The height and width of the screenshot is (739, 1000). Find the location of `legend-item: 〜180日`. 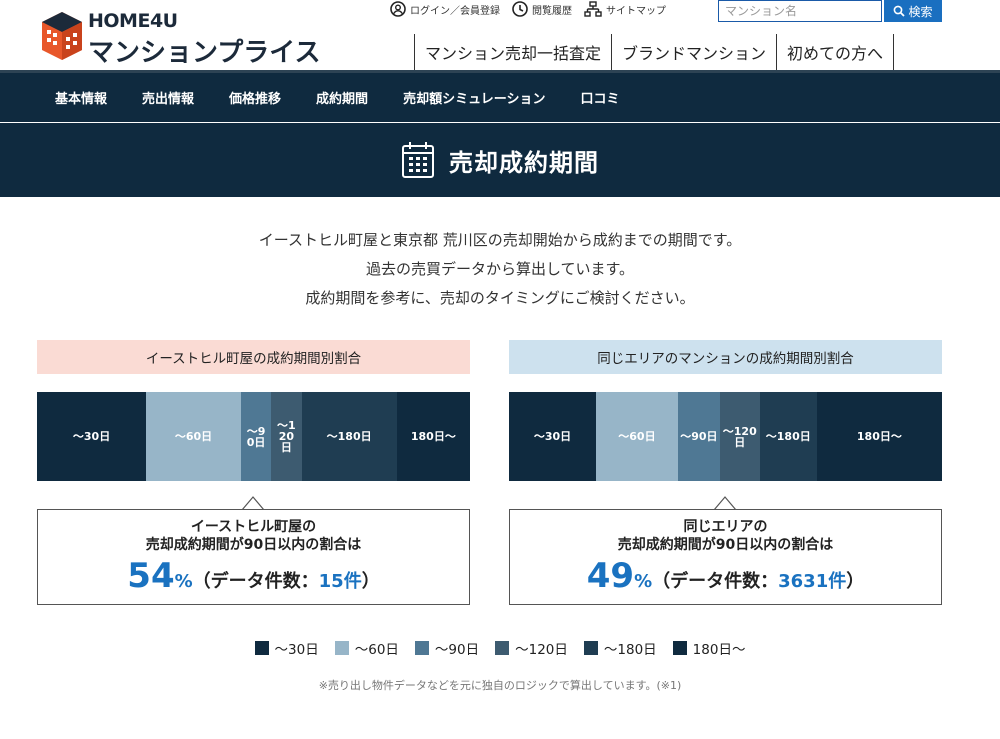

legend-item: 〜180日 is located at coordinates (620, 648).